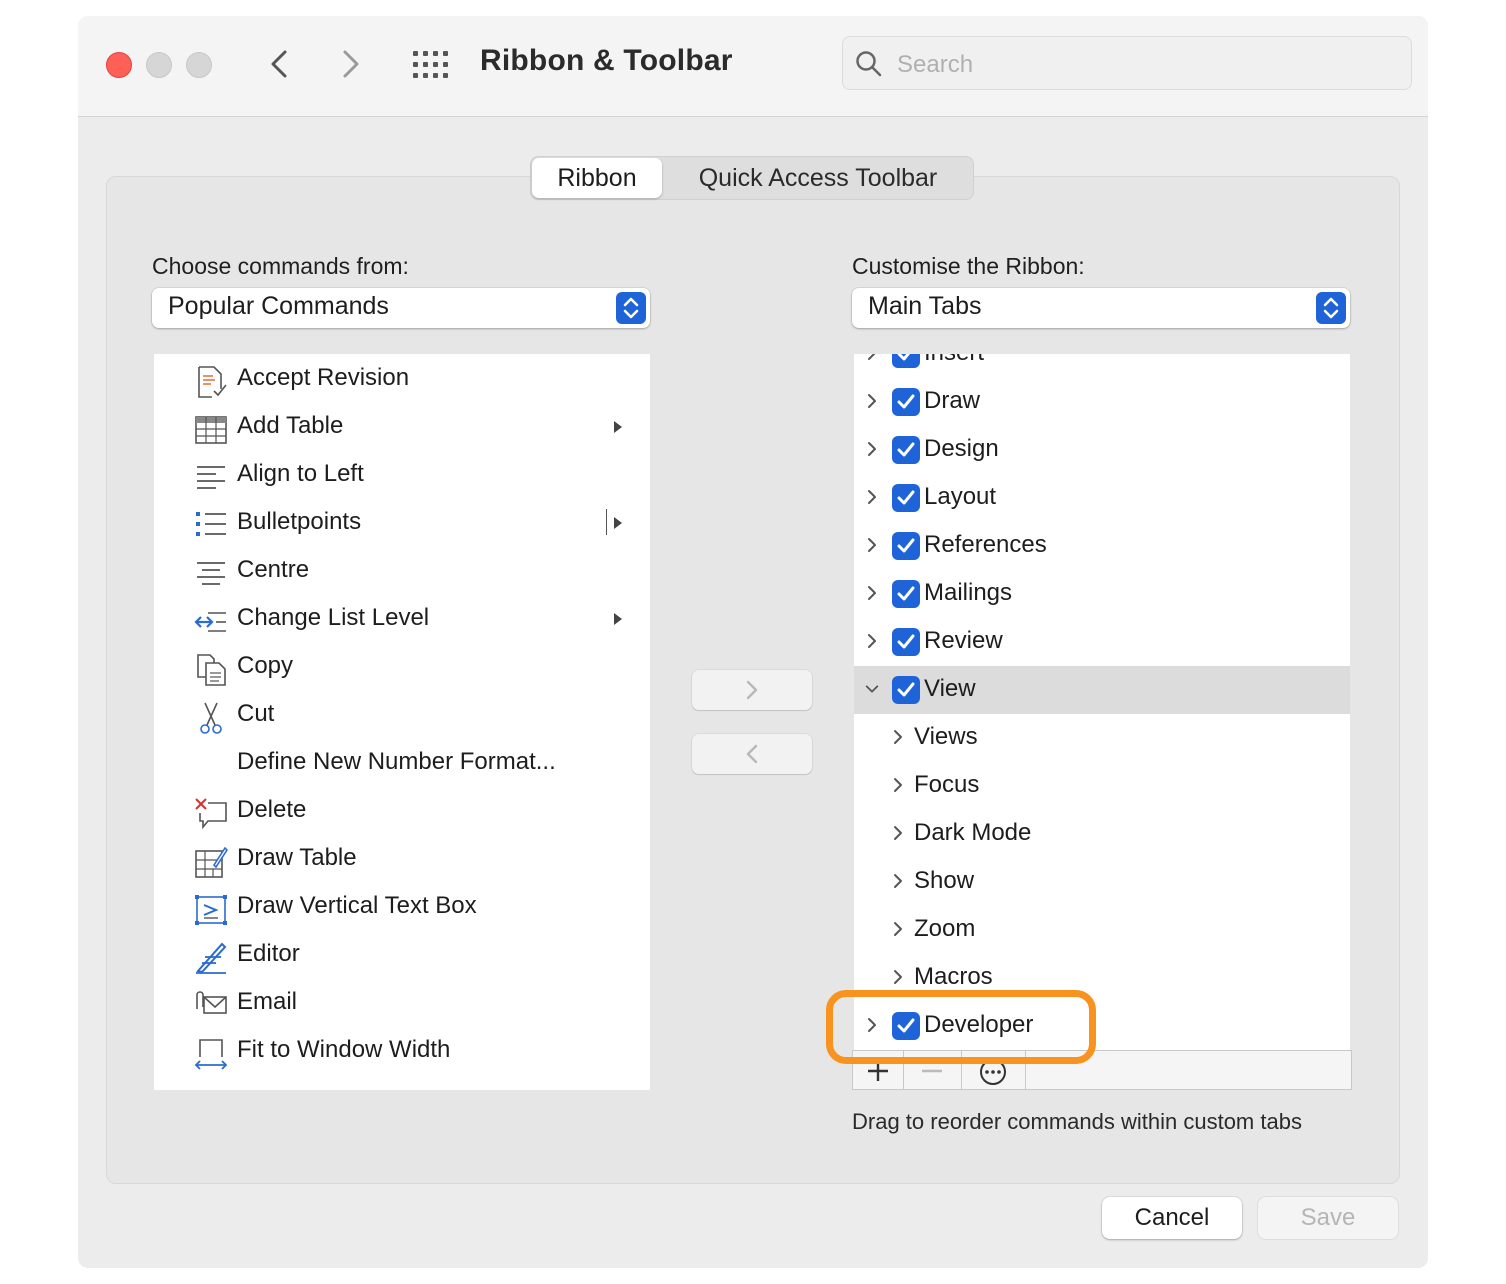  Describe the element at coordinates (290, 425) in the screenshot. I see `command-label: Add Table` at that location.